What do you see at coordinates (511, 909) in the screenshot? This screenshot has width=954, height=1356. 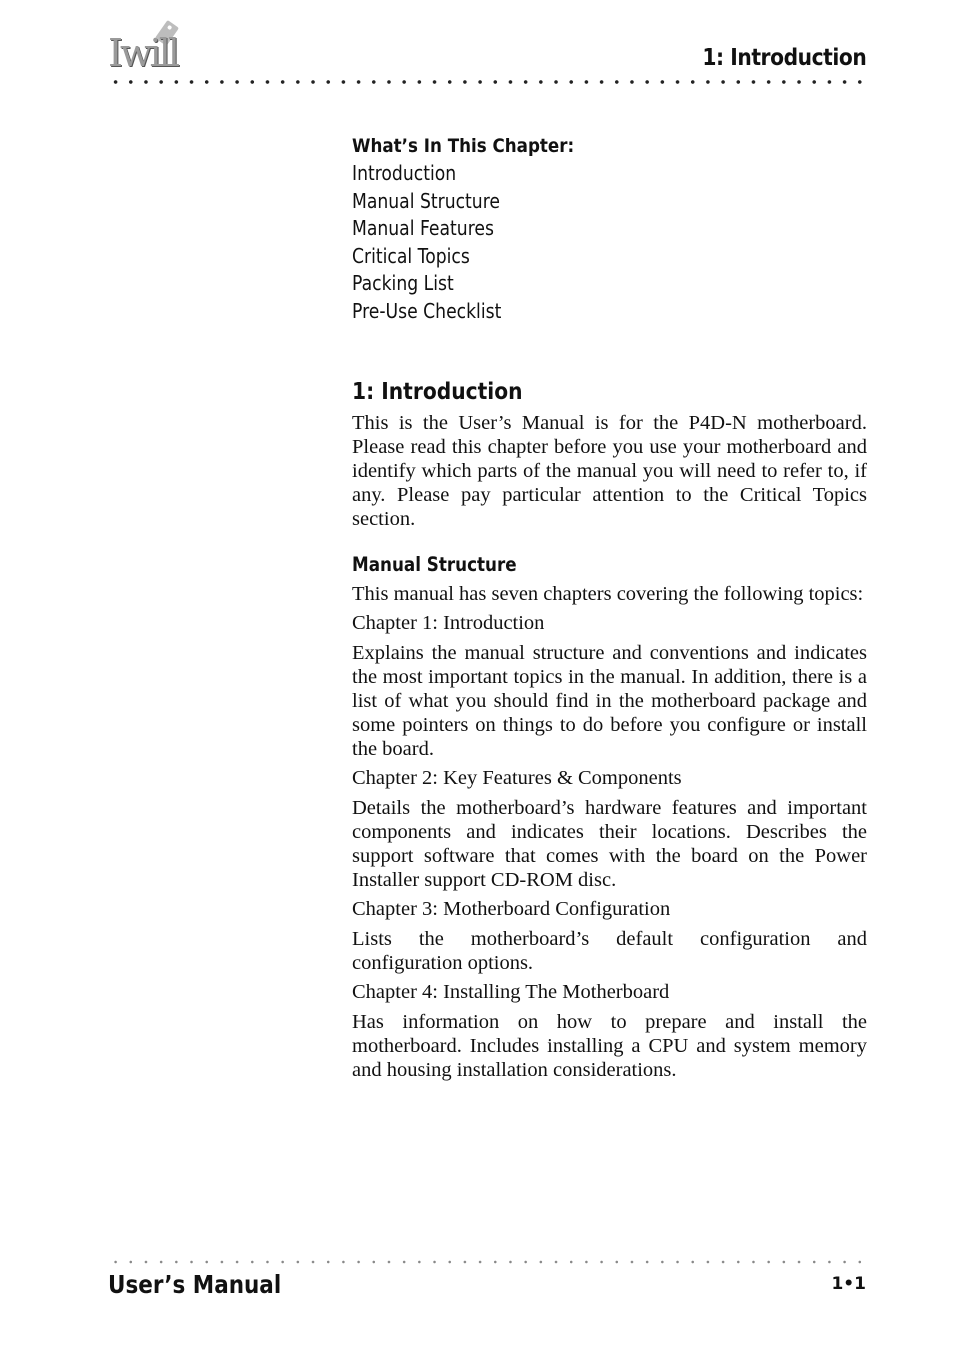 I see `chapter-3-heading: Chapter 3: Motherboard Configuration` at bounding box center [511, 909].